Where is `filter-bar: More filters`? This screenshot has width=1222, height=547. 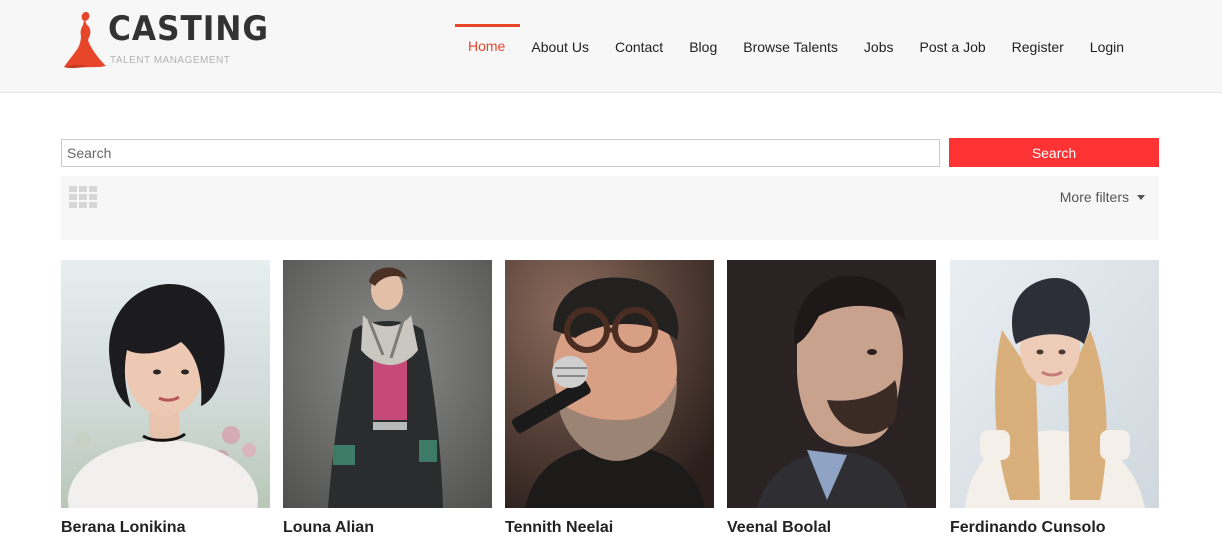
filter-bar: More filters is located at coordinates (610, 208).